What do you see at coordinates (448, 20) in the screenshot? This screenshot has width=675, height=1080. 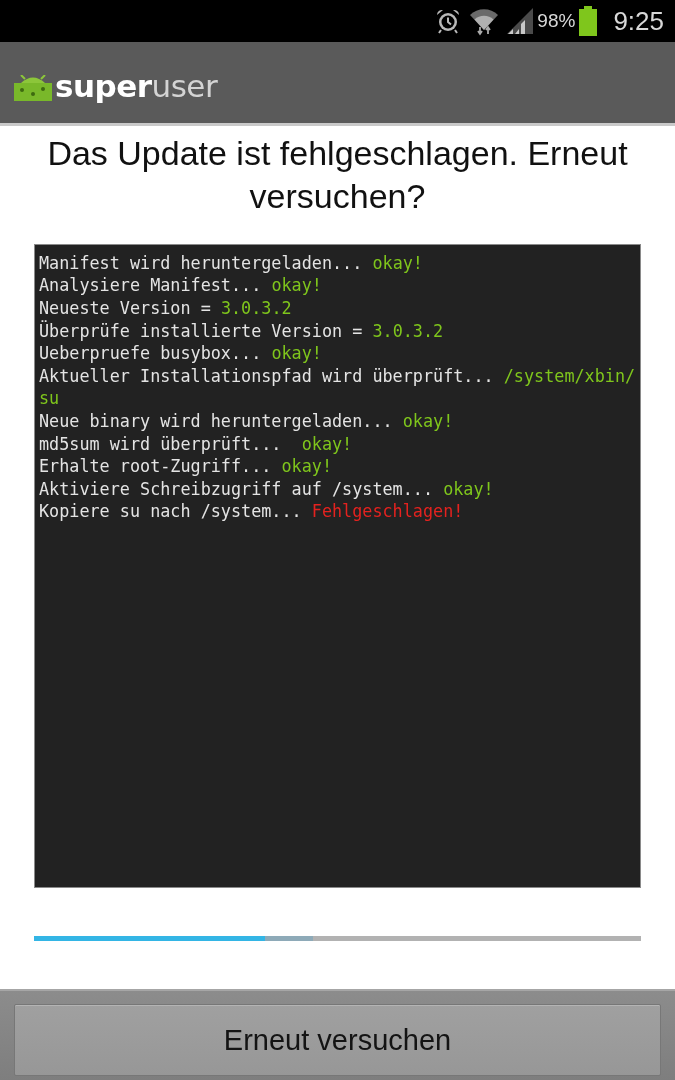 I see `alarm-clock-icon` at bounding box center [448, 20].